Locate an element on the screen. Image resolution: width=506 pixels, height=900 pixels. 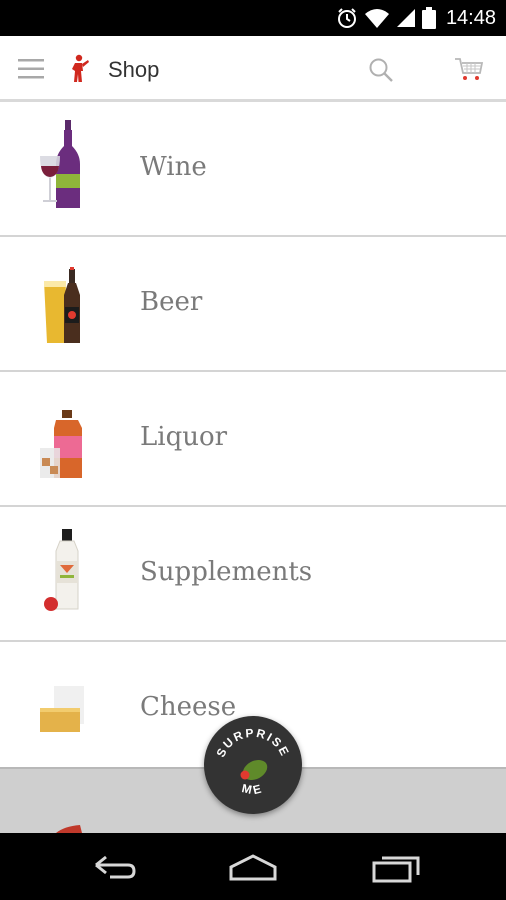
home-icon is located at coordinates (253, 868).